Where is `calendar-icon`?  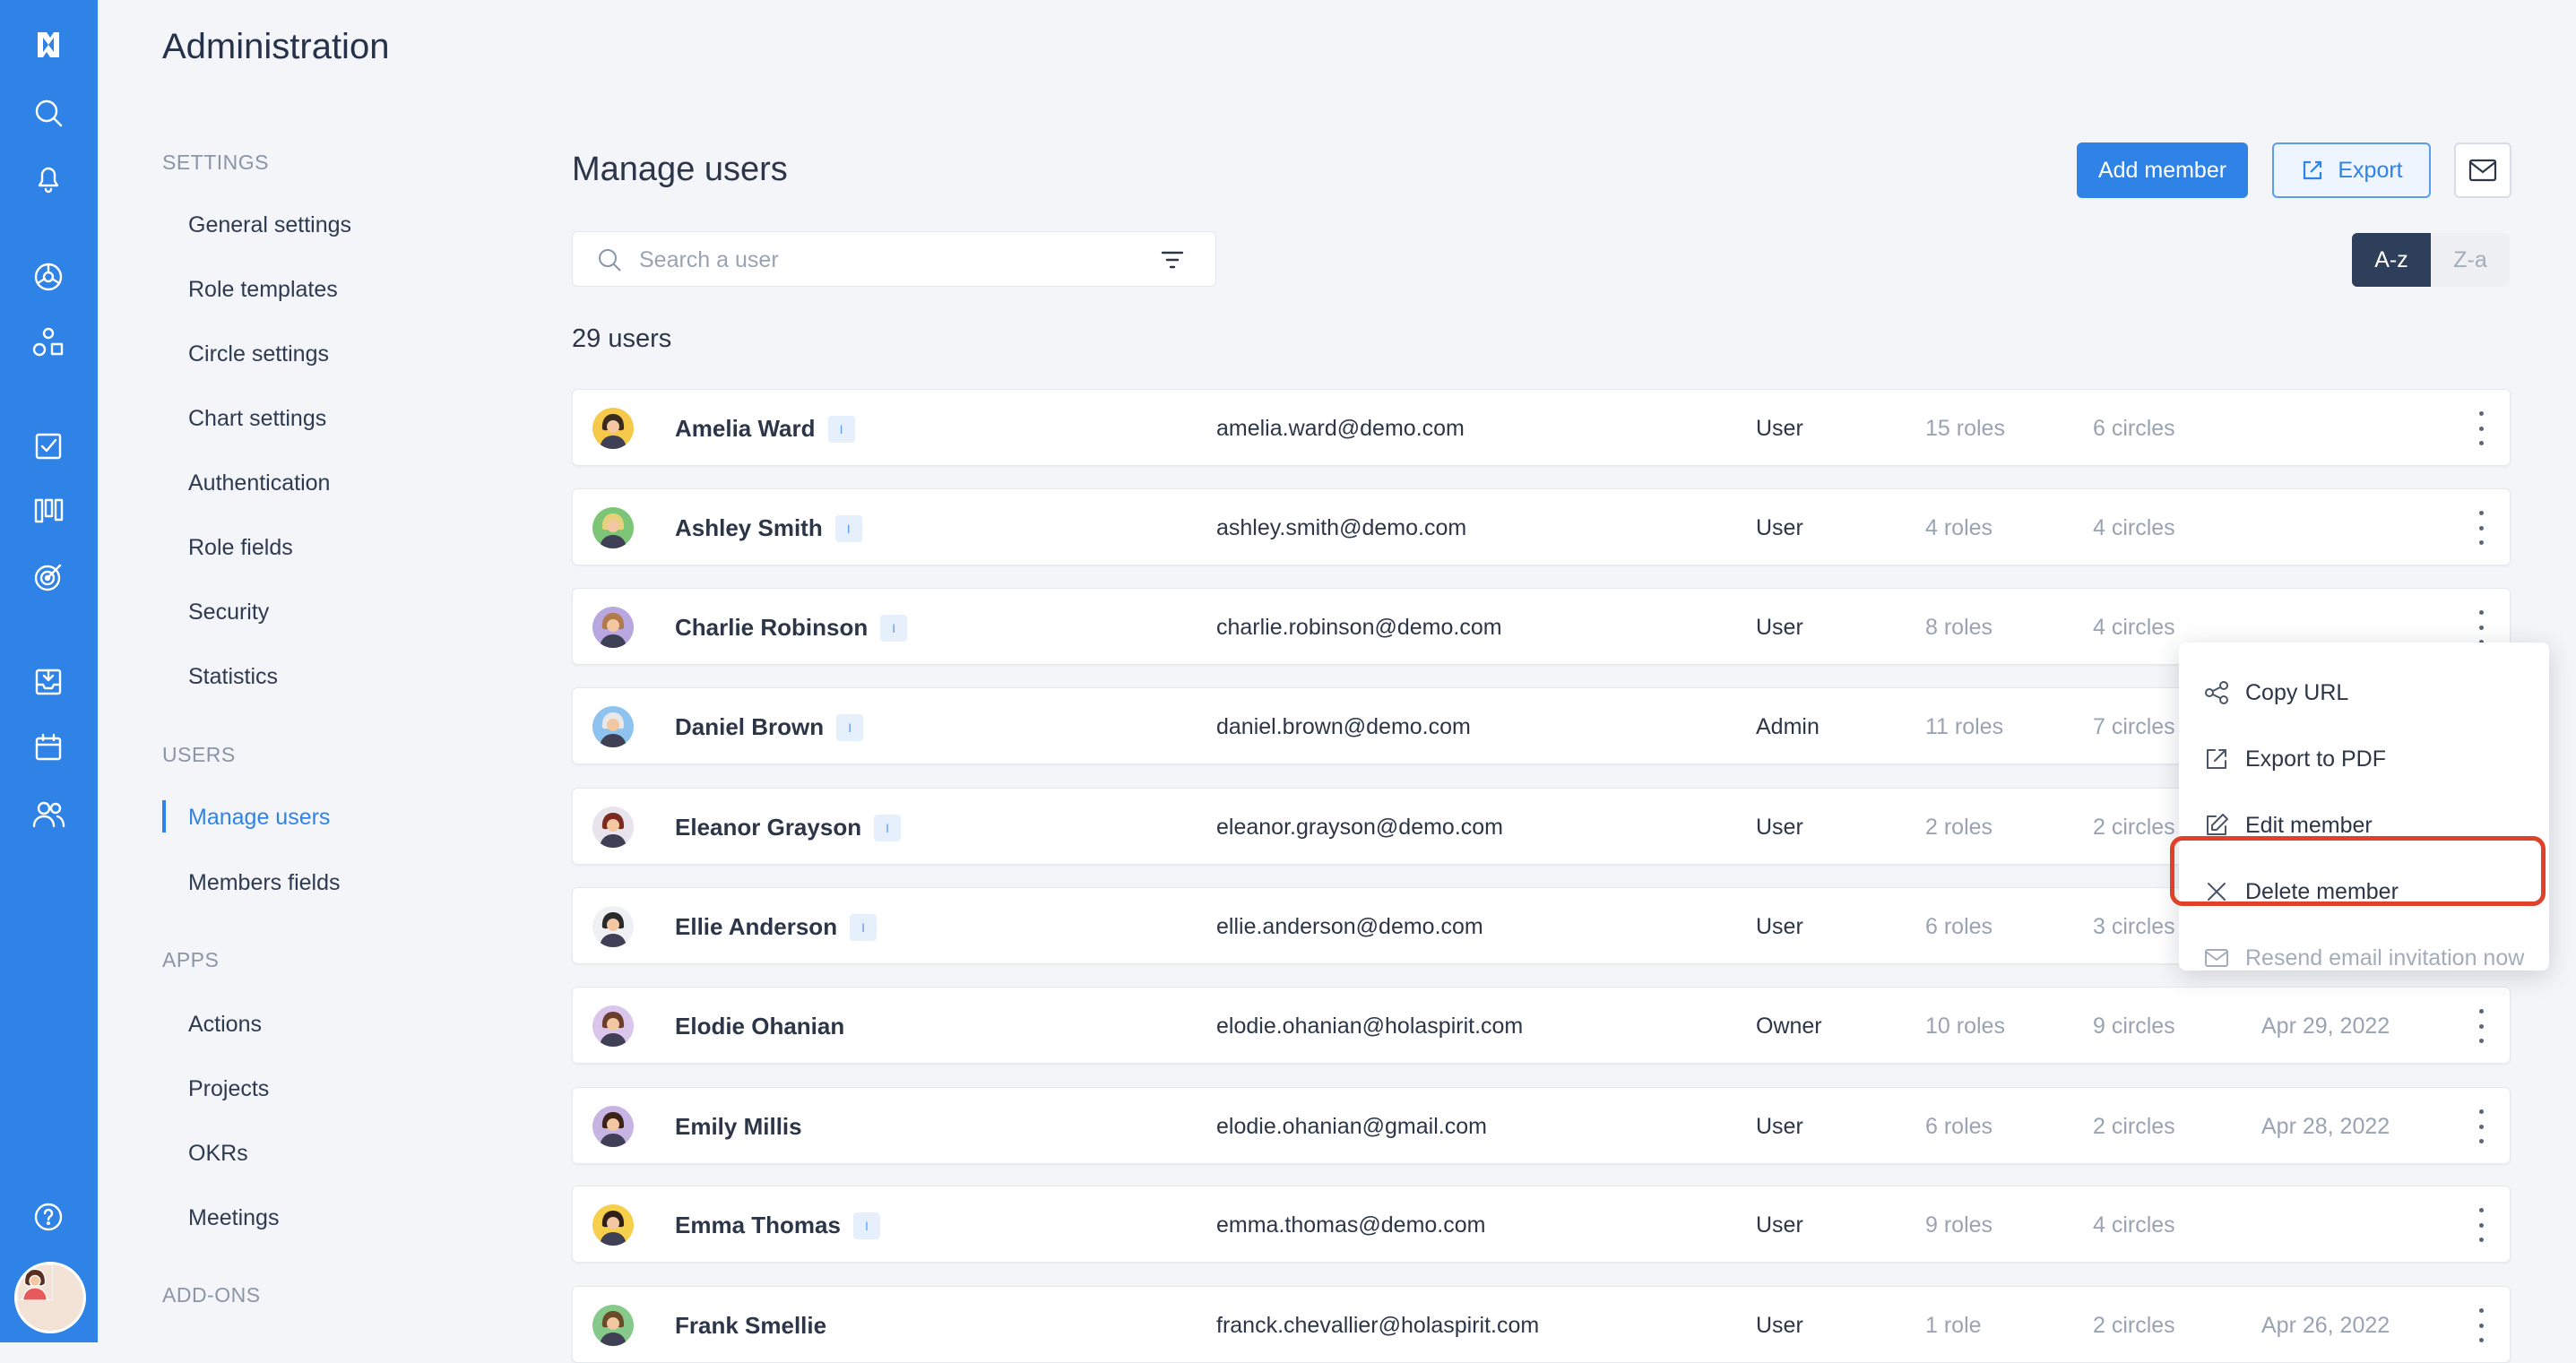 calendar-icon is located at coordinates (48, 747).